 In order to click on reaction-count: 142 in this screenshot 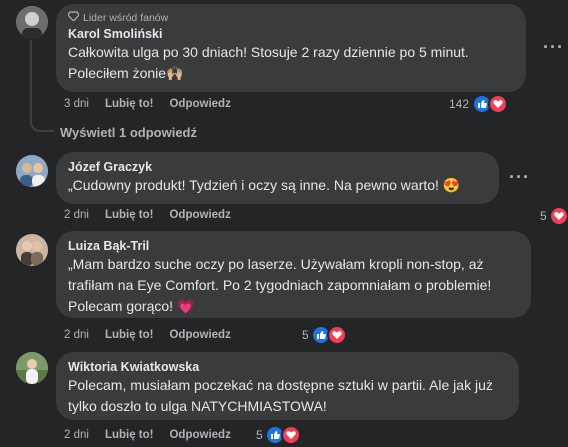, I will do `click(459, 104)`.